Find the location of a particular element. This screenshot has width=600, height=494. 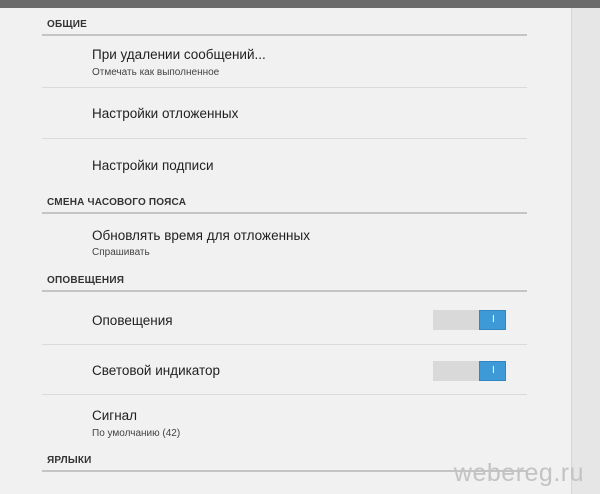

setting-signature-title: Настройки подписи is located at coordinates (153, 165).